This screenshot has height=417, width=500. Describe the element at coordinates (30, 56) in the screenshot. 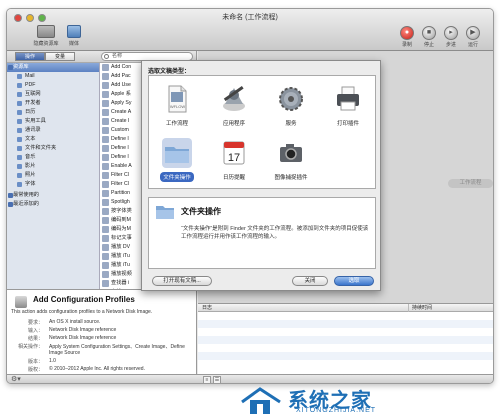

I see `segment-actions: 操作` at that location.